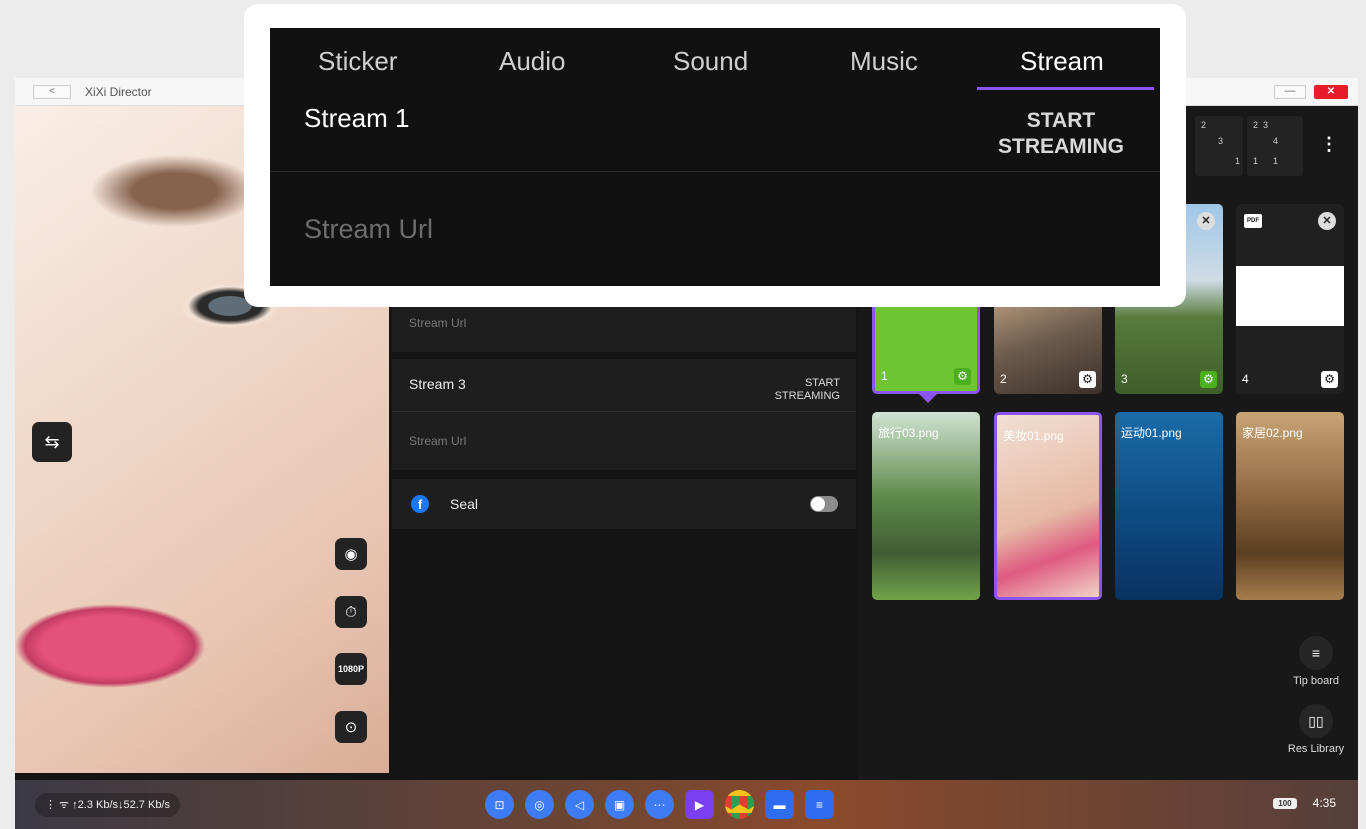  I want to click on stream-card-3: Stream 3 START STREAMING Stream Url, so click(624, 414).